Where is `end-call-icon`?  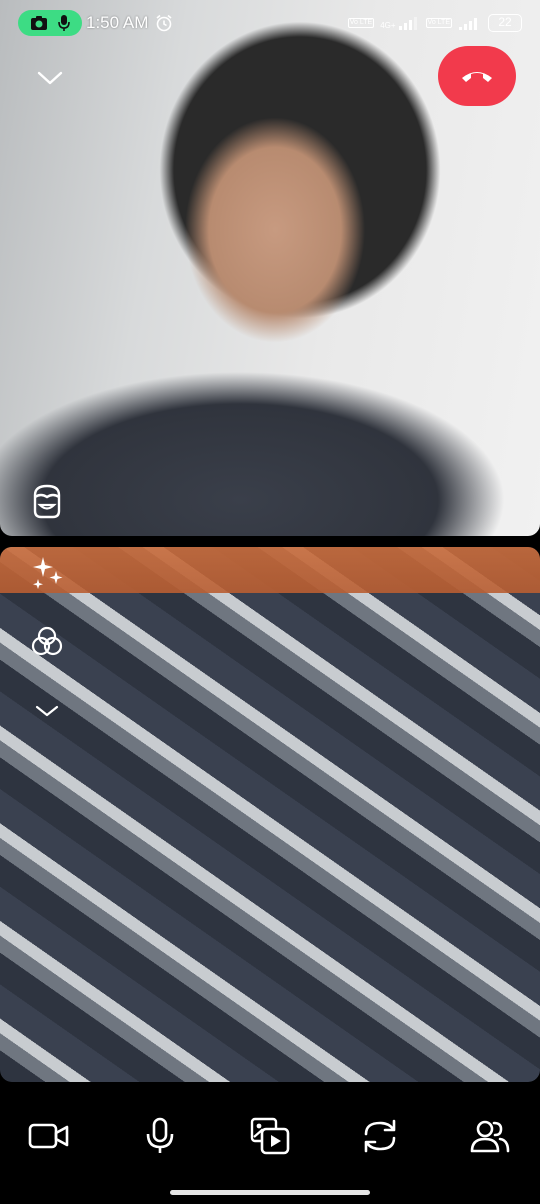
end-call-icon is located at coordinates (477, 77).